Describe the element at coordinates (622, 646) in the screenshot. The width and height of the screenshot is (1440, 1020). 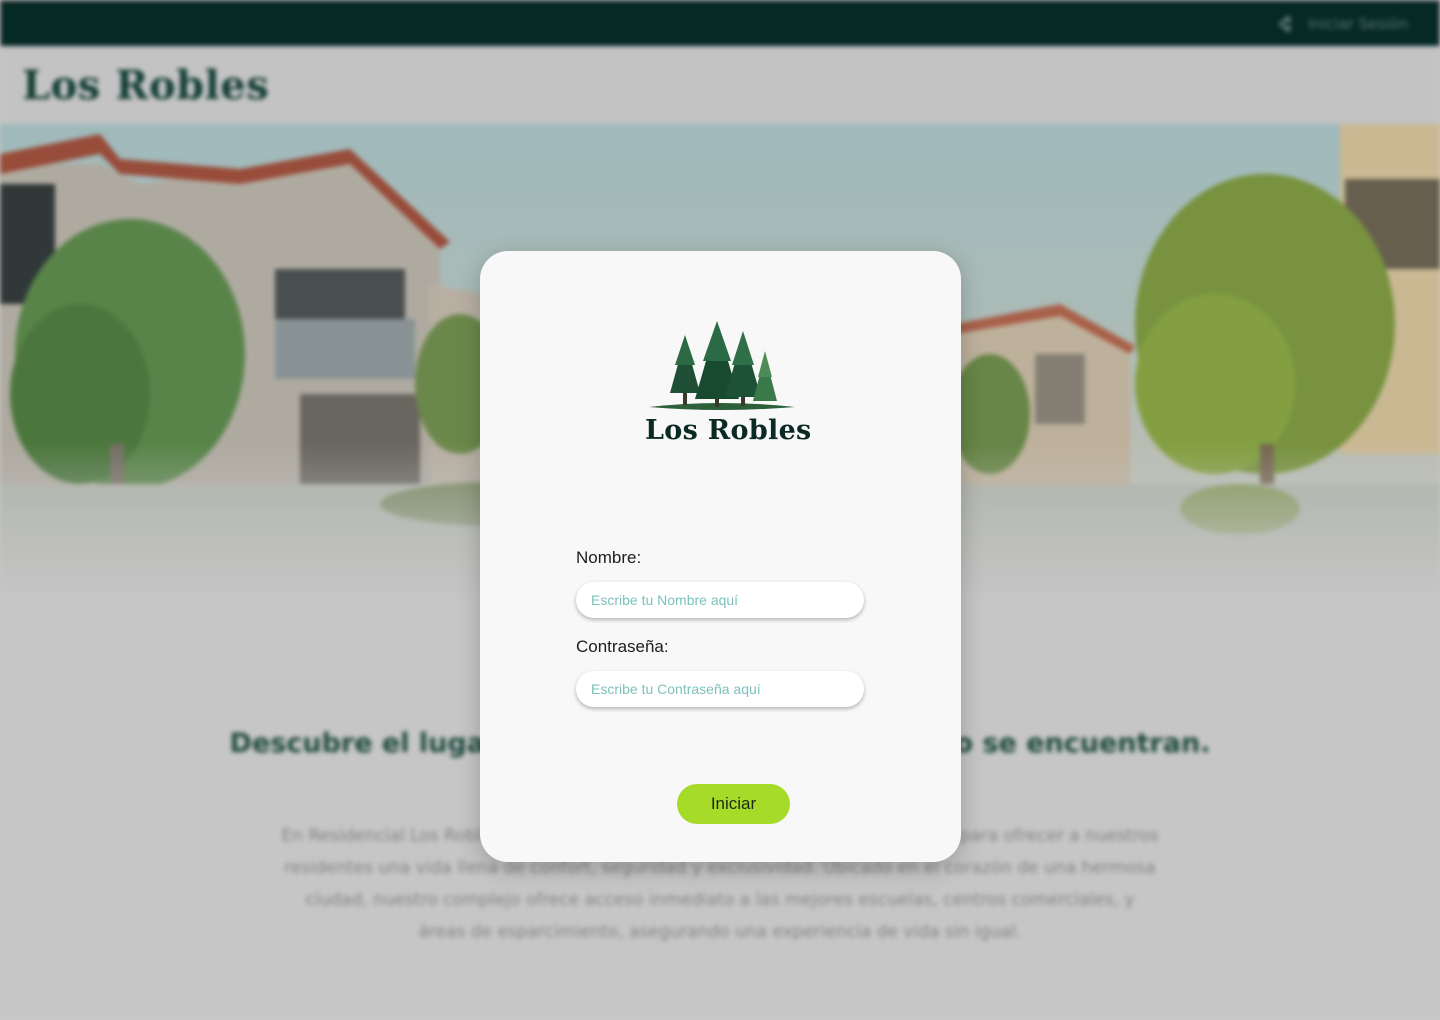
I see `password-label: Contraseña:` at that location.